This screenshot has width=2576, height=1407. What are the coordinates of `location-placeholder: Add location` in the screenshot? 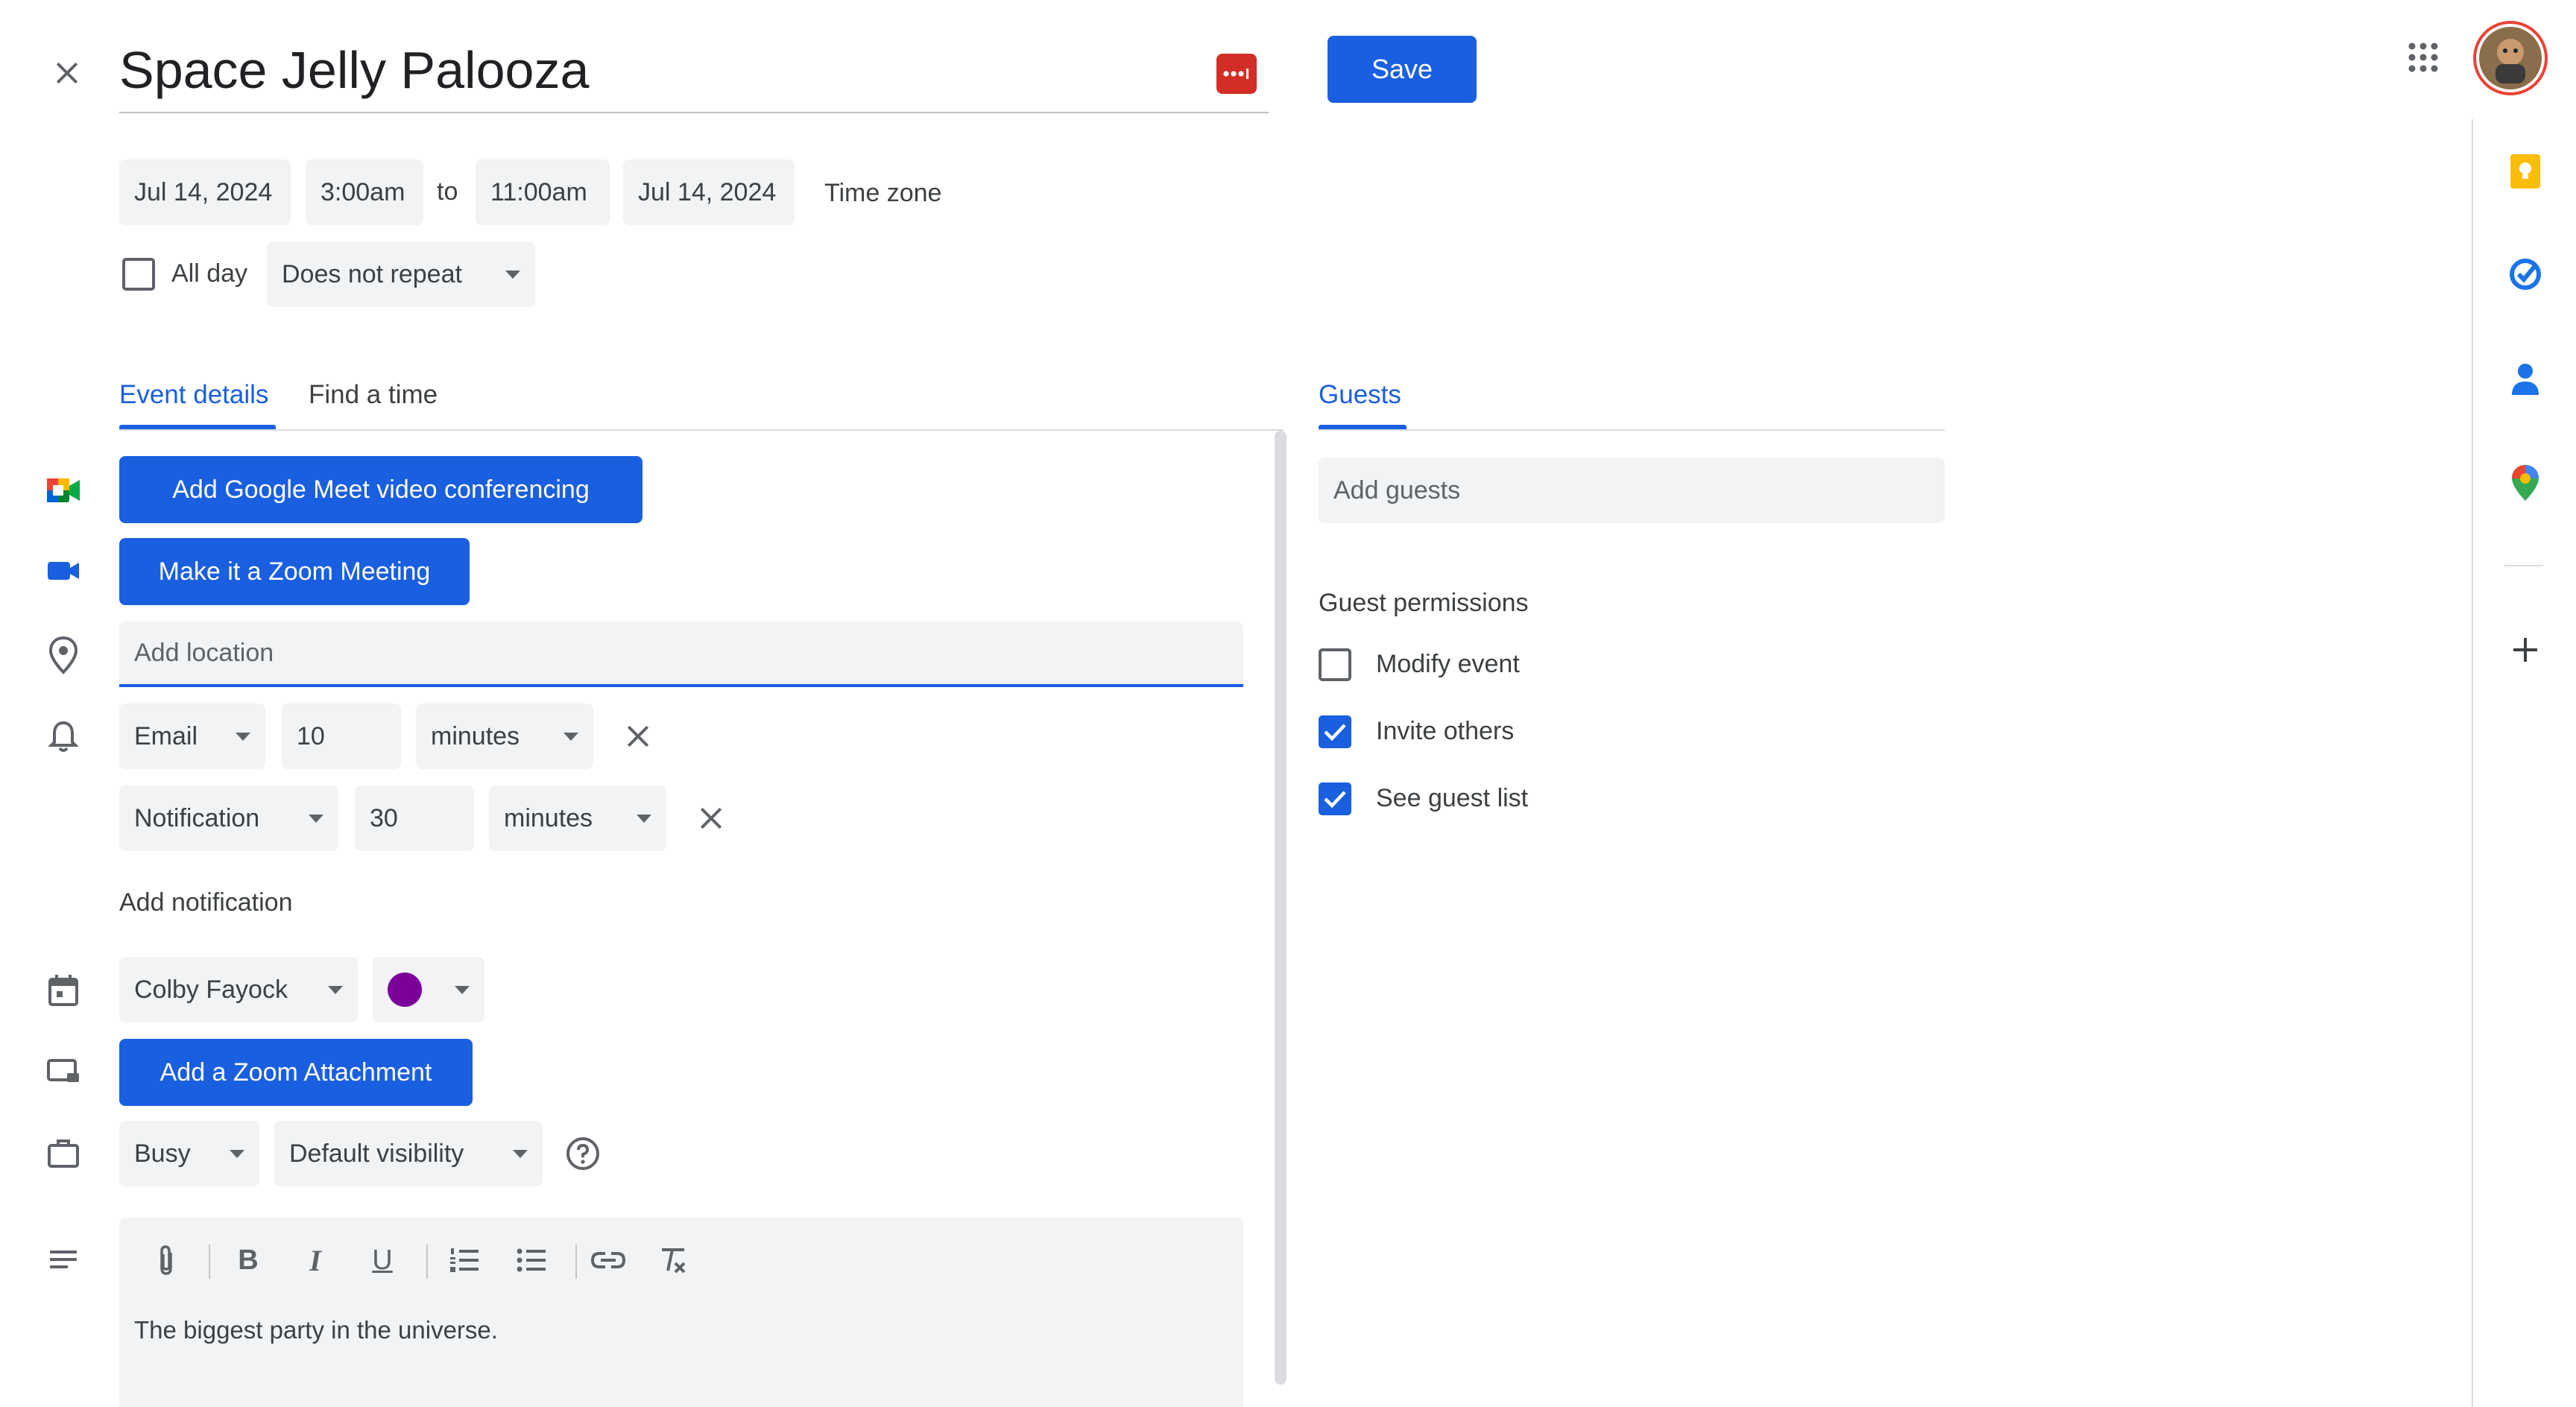 It's located at (204, 652).